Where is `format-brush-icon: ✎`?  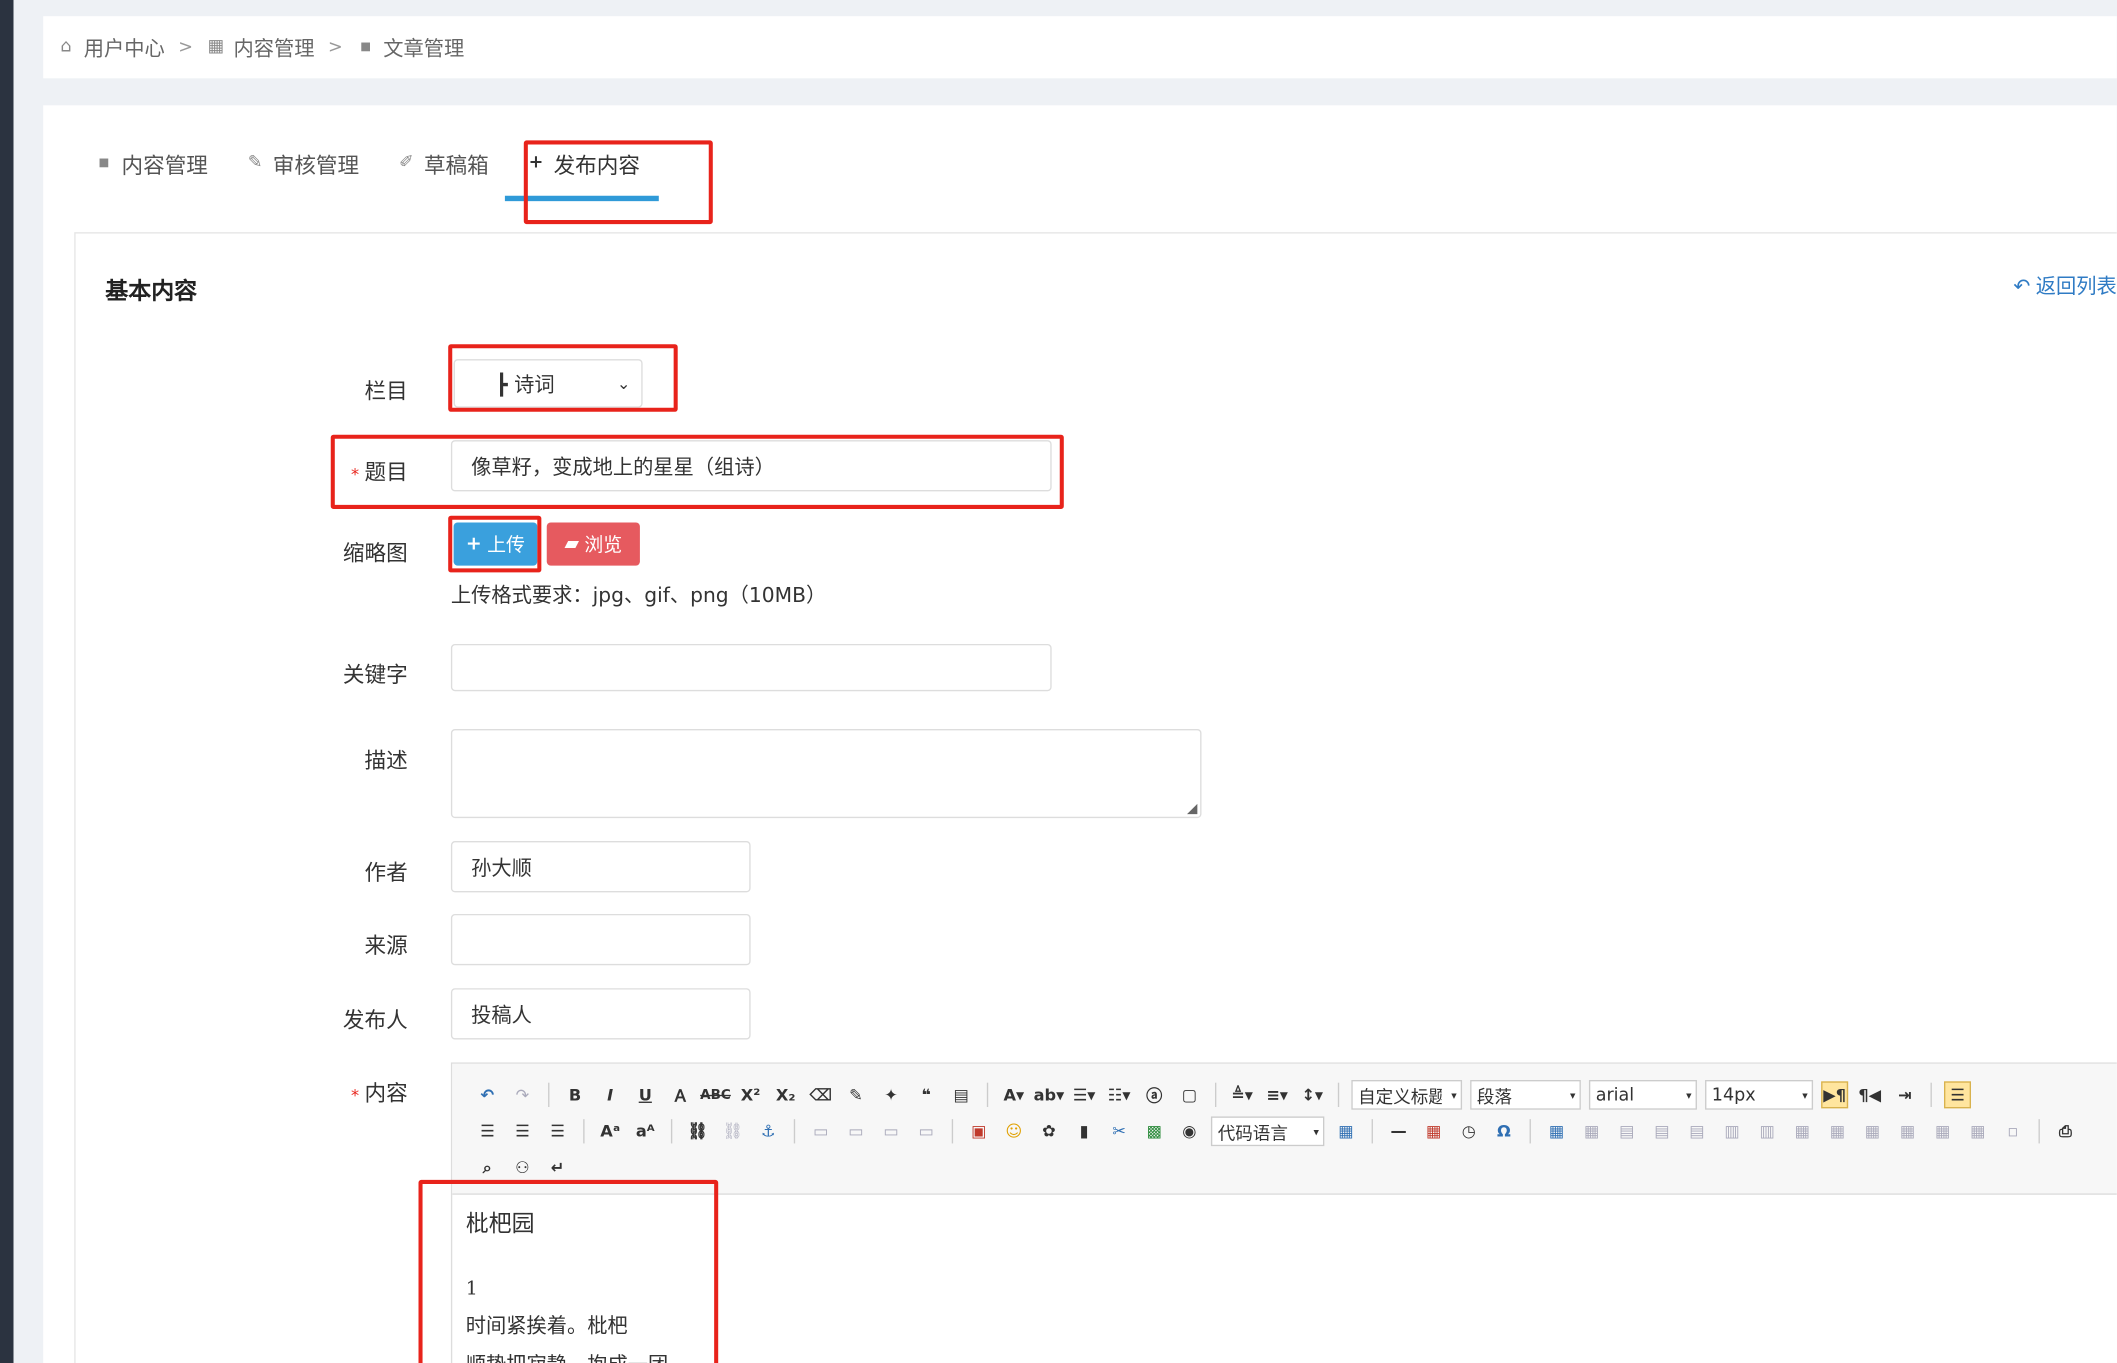
format-brush-icon: ✎ is located at coordinates (855, 1094).